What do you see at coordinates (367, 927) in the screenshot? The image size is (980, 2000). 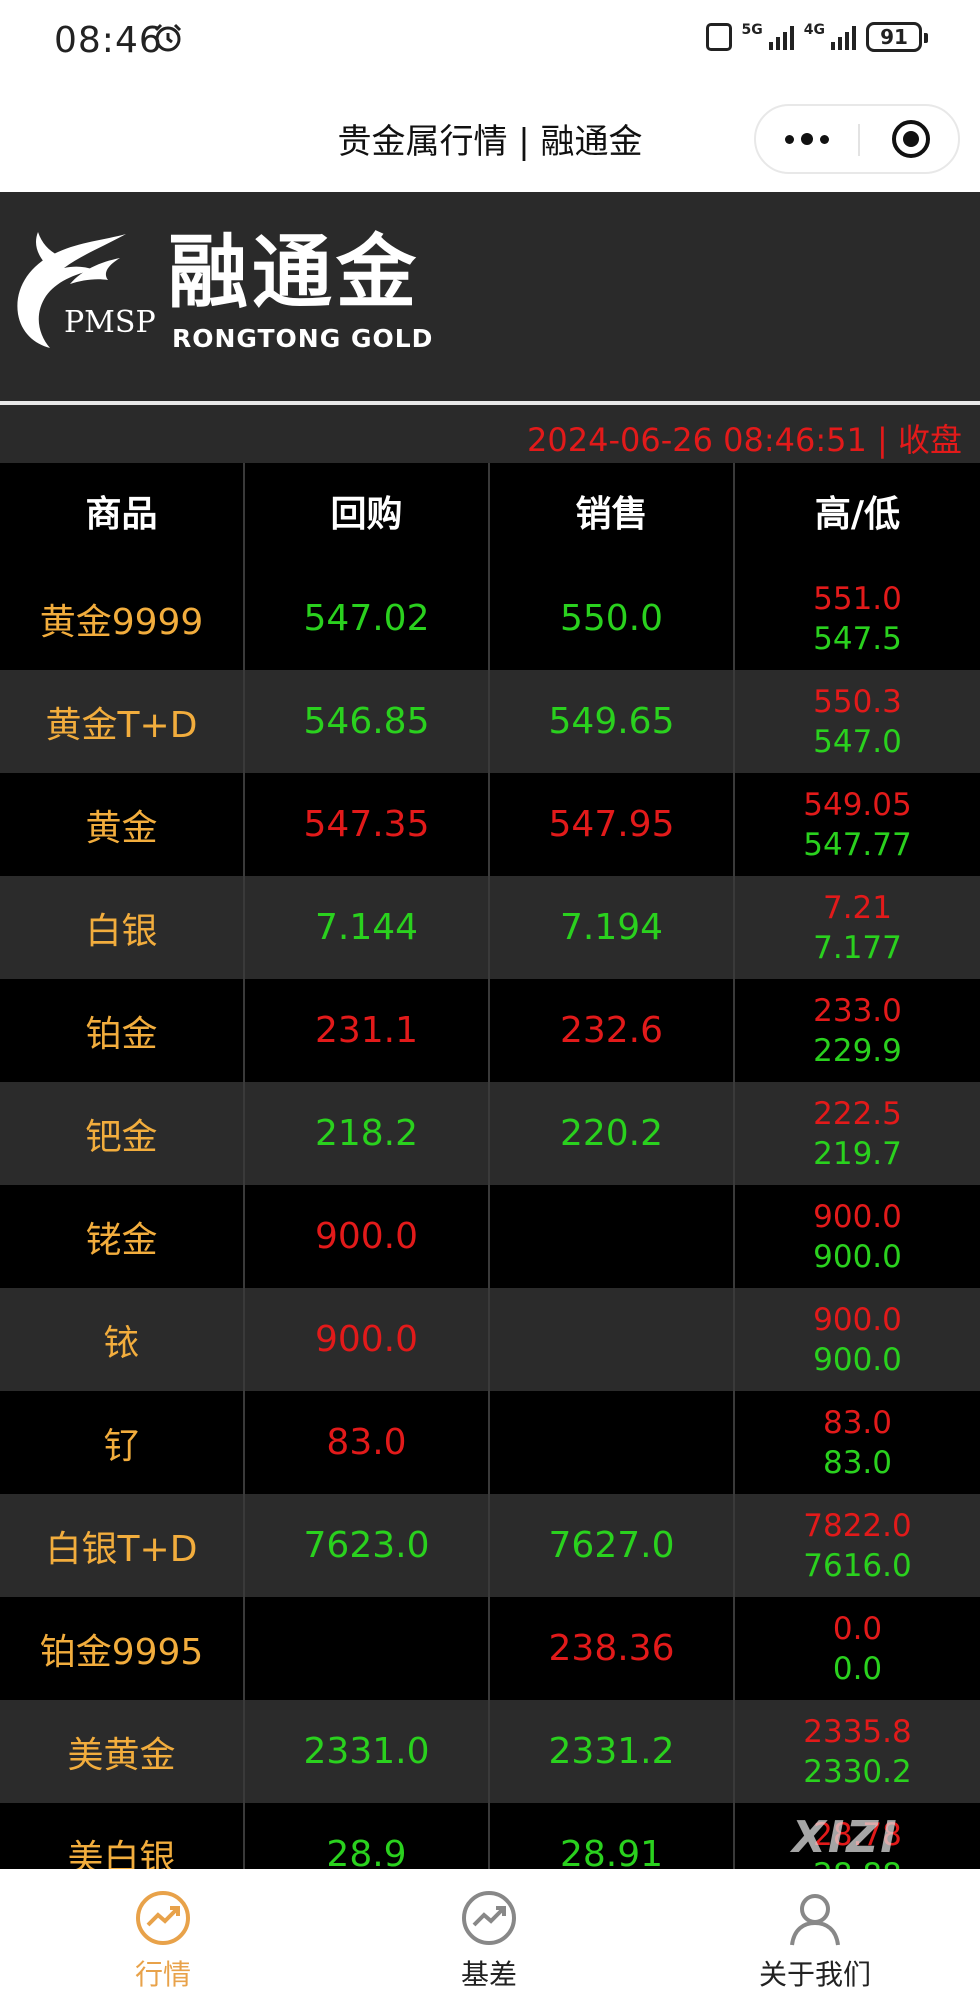 I see `buyback-price: 7.144` at bounding box center [367, 927].